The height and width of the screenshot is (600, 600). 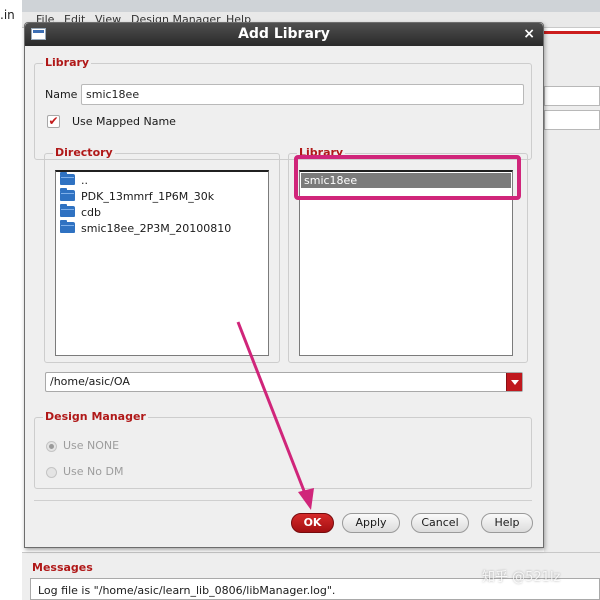 What do you see at coordinates (283, 449) in the screenshot?
I see `design-manager-group: Design Manager Use NONE Use No DM` at bounding box center [283, 449].